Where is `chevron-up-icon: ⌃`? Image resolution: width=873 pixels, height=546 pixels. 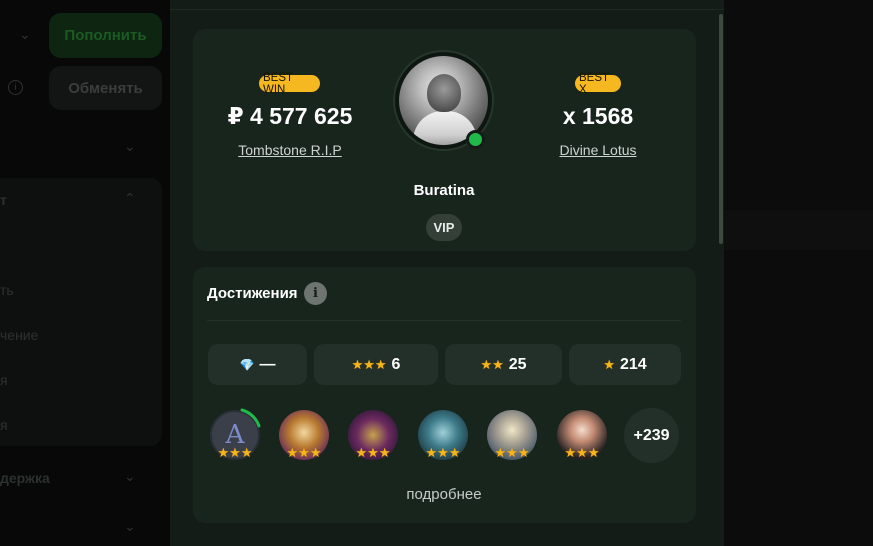
chevron-up-icon: ⌃ is located at coordinates (130, 198).